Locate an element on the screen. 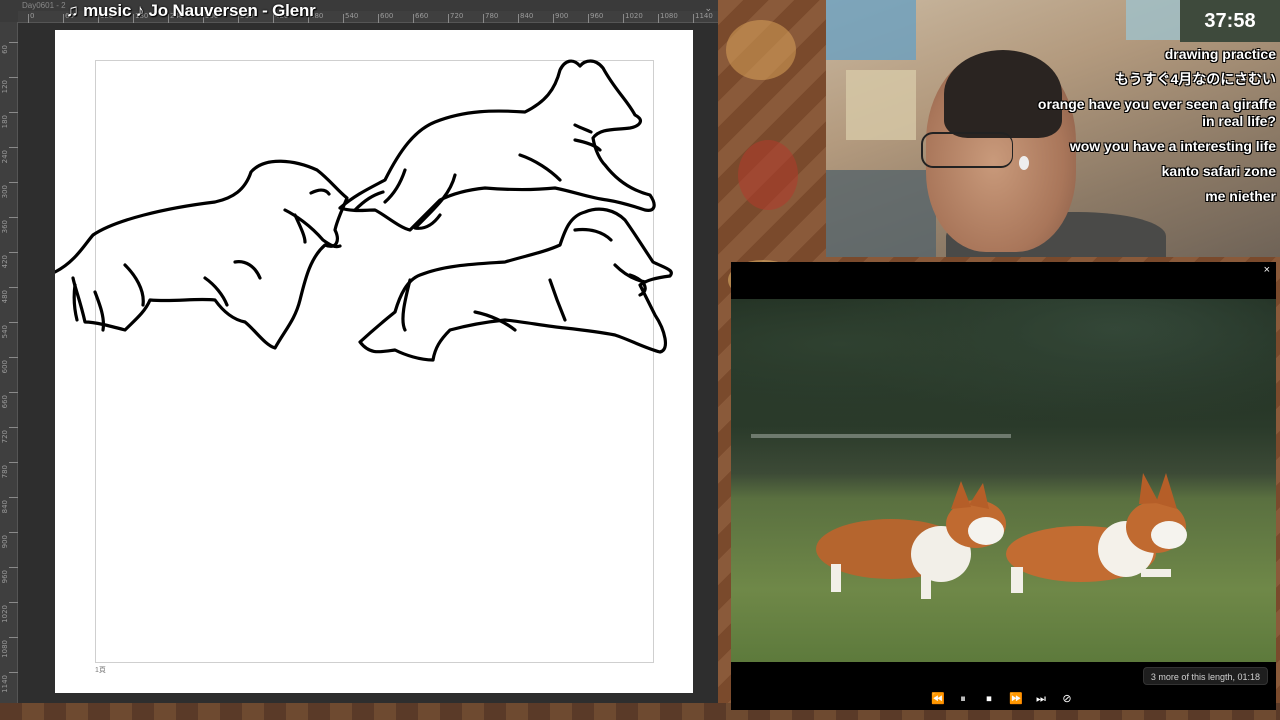 This screenshot has height=720, width=1280. background-fence is located at coordinates (881, 436).